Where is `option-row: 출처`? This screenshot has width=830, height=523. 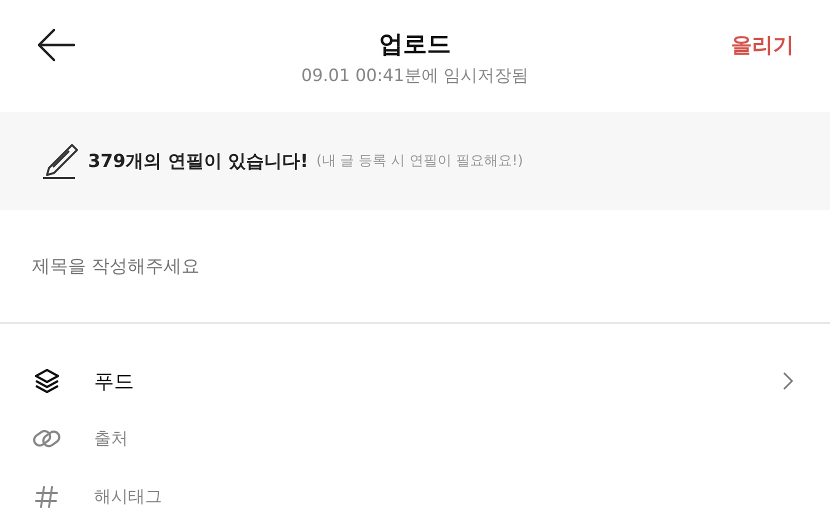
option-row: 출처 is located at coordinates (415, 439).